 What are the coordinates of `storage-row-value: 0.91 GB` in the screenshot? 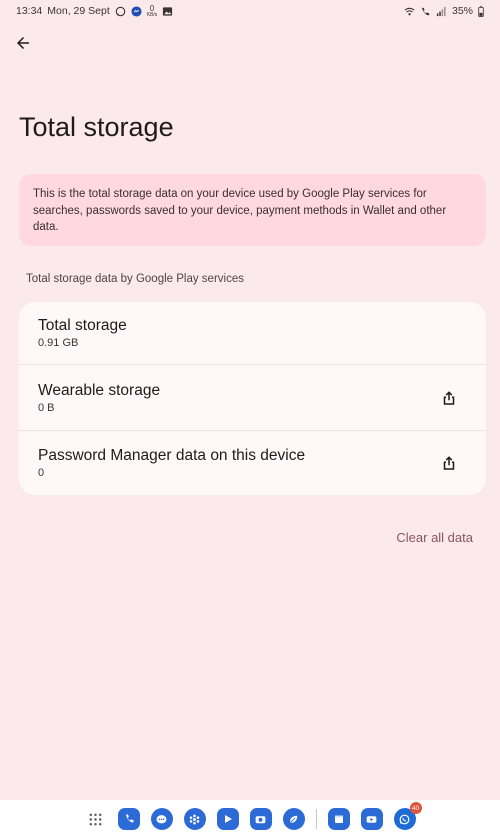 It's located at (58, 342).